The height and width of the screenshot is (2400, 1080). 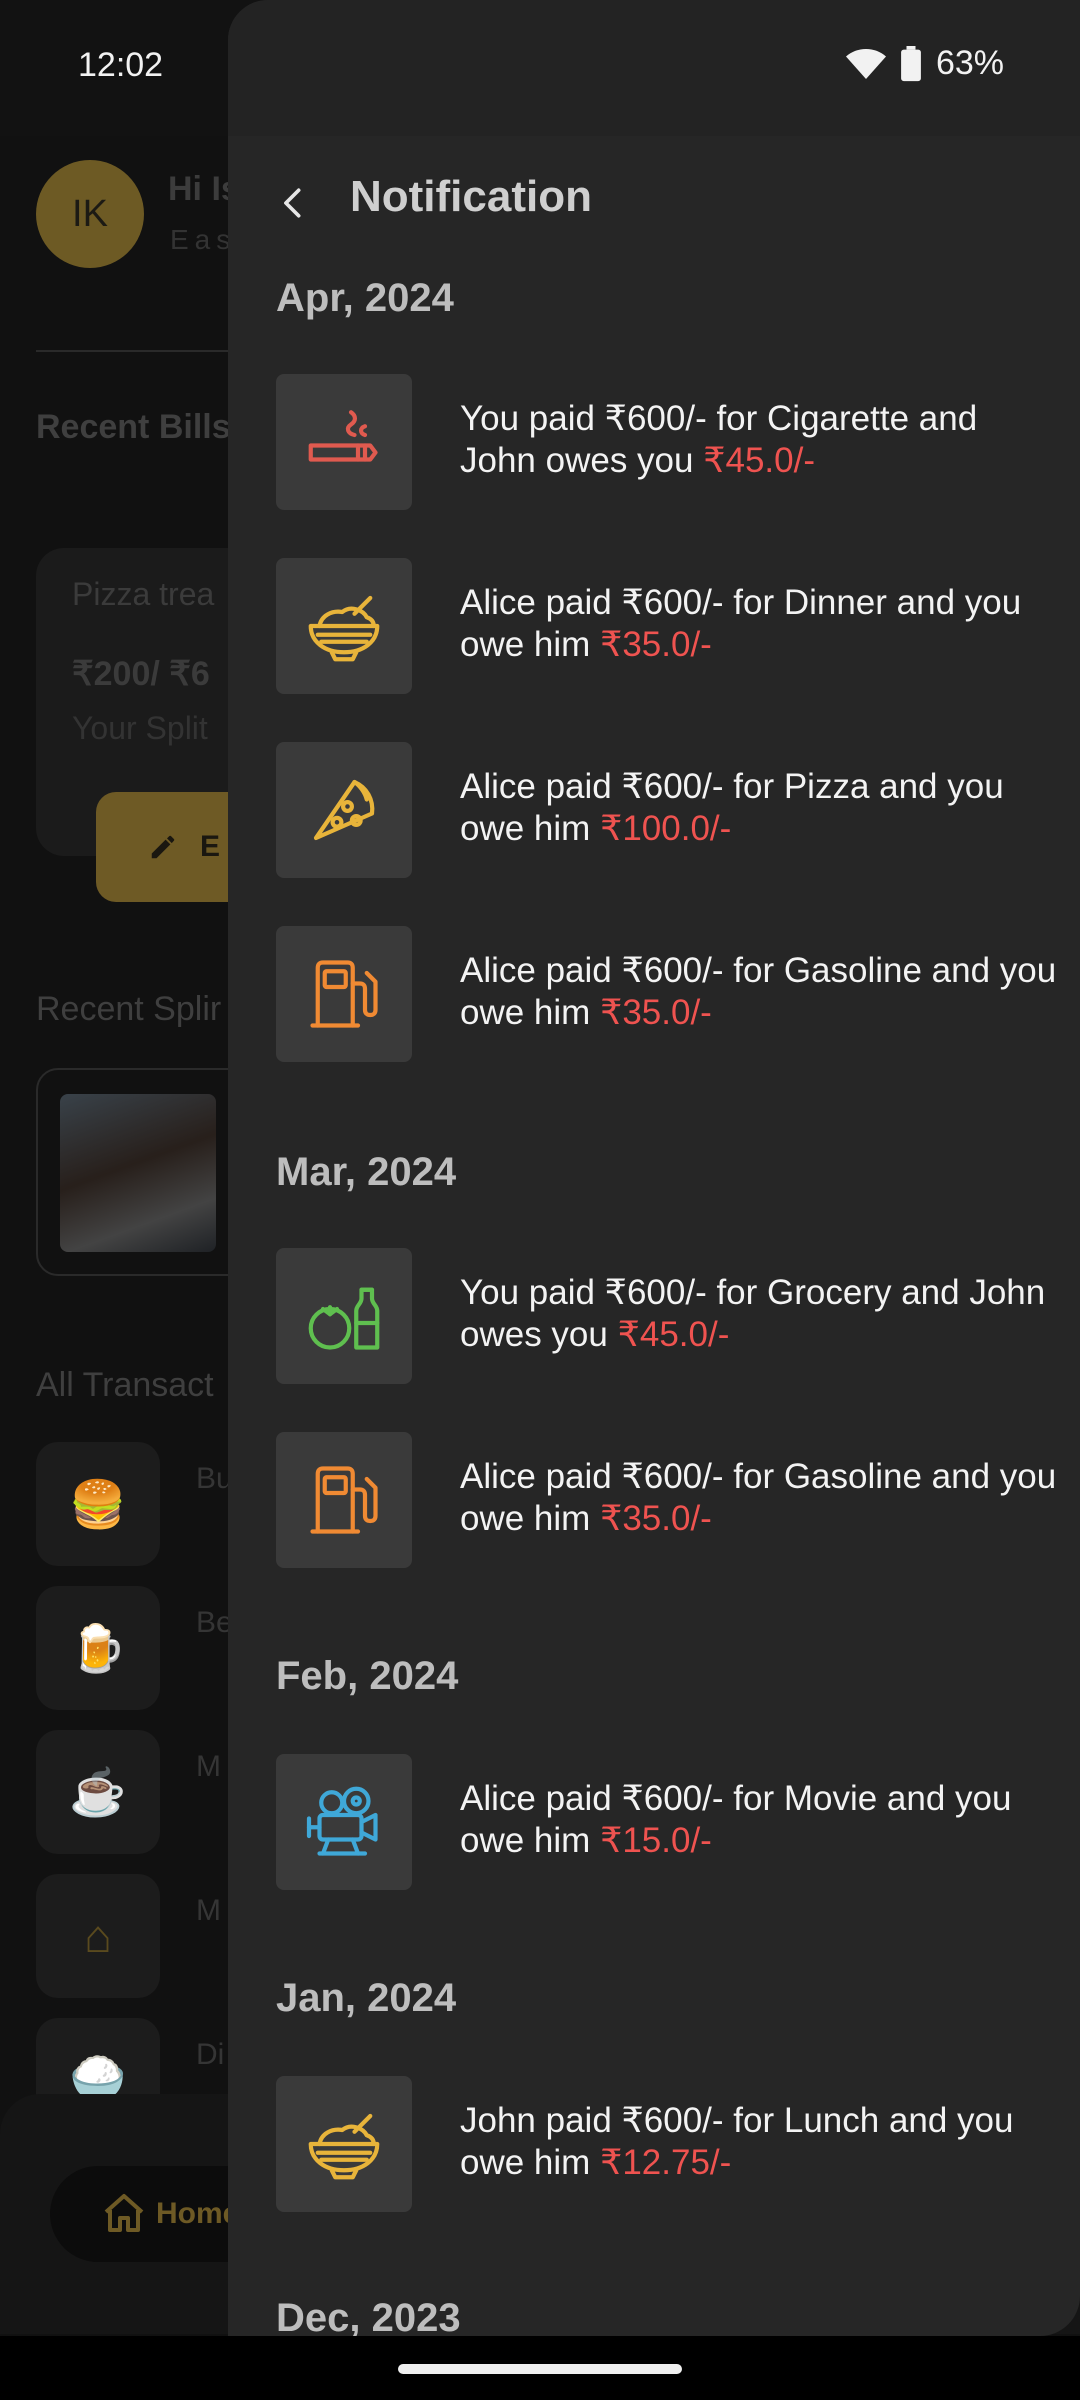 What do you see at coordinates (666, 828) in the screenshot?
I see `notification-amount: ₹100.0/-` at bounding box center [666, 828].